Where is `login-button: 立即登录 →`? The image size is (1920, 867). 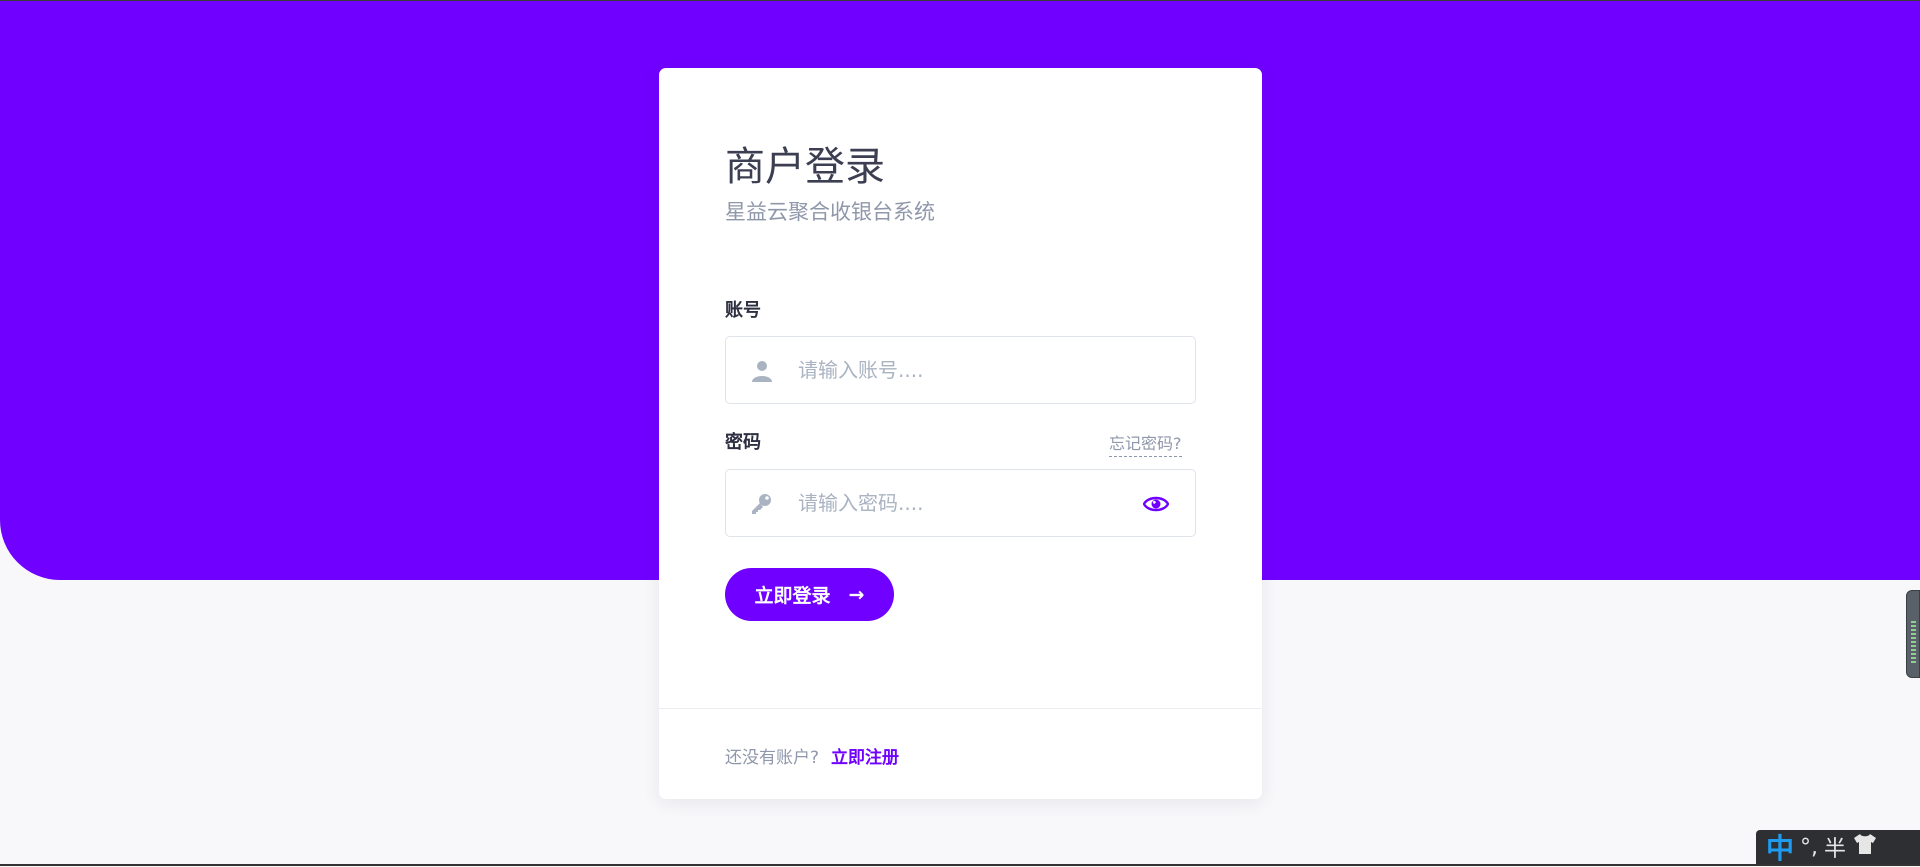
login-button: 立即登录 → is located at coordinates (809, 594).